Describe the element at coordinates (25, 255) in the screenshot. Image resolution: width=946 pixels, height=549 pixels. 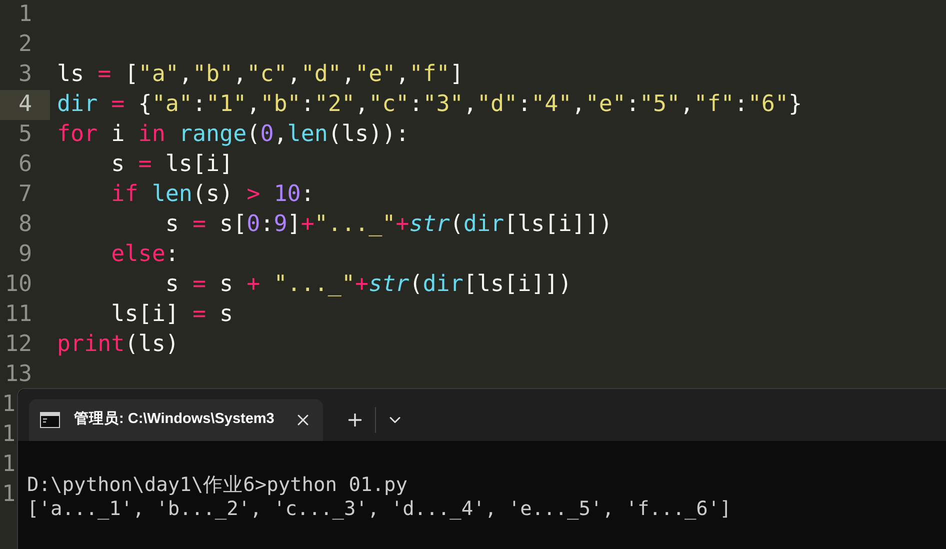
I see `line-number: 9` at that location.